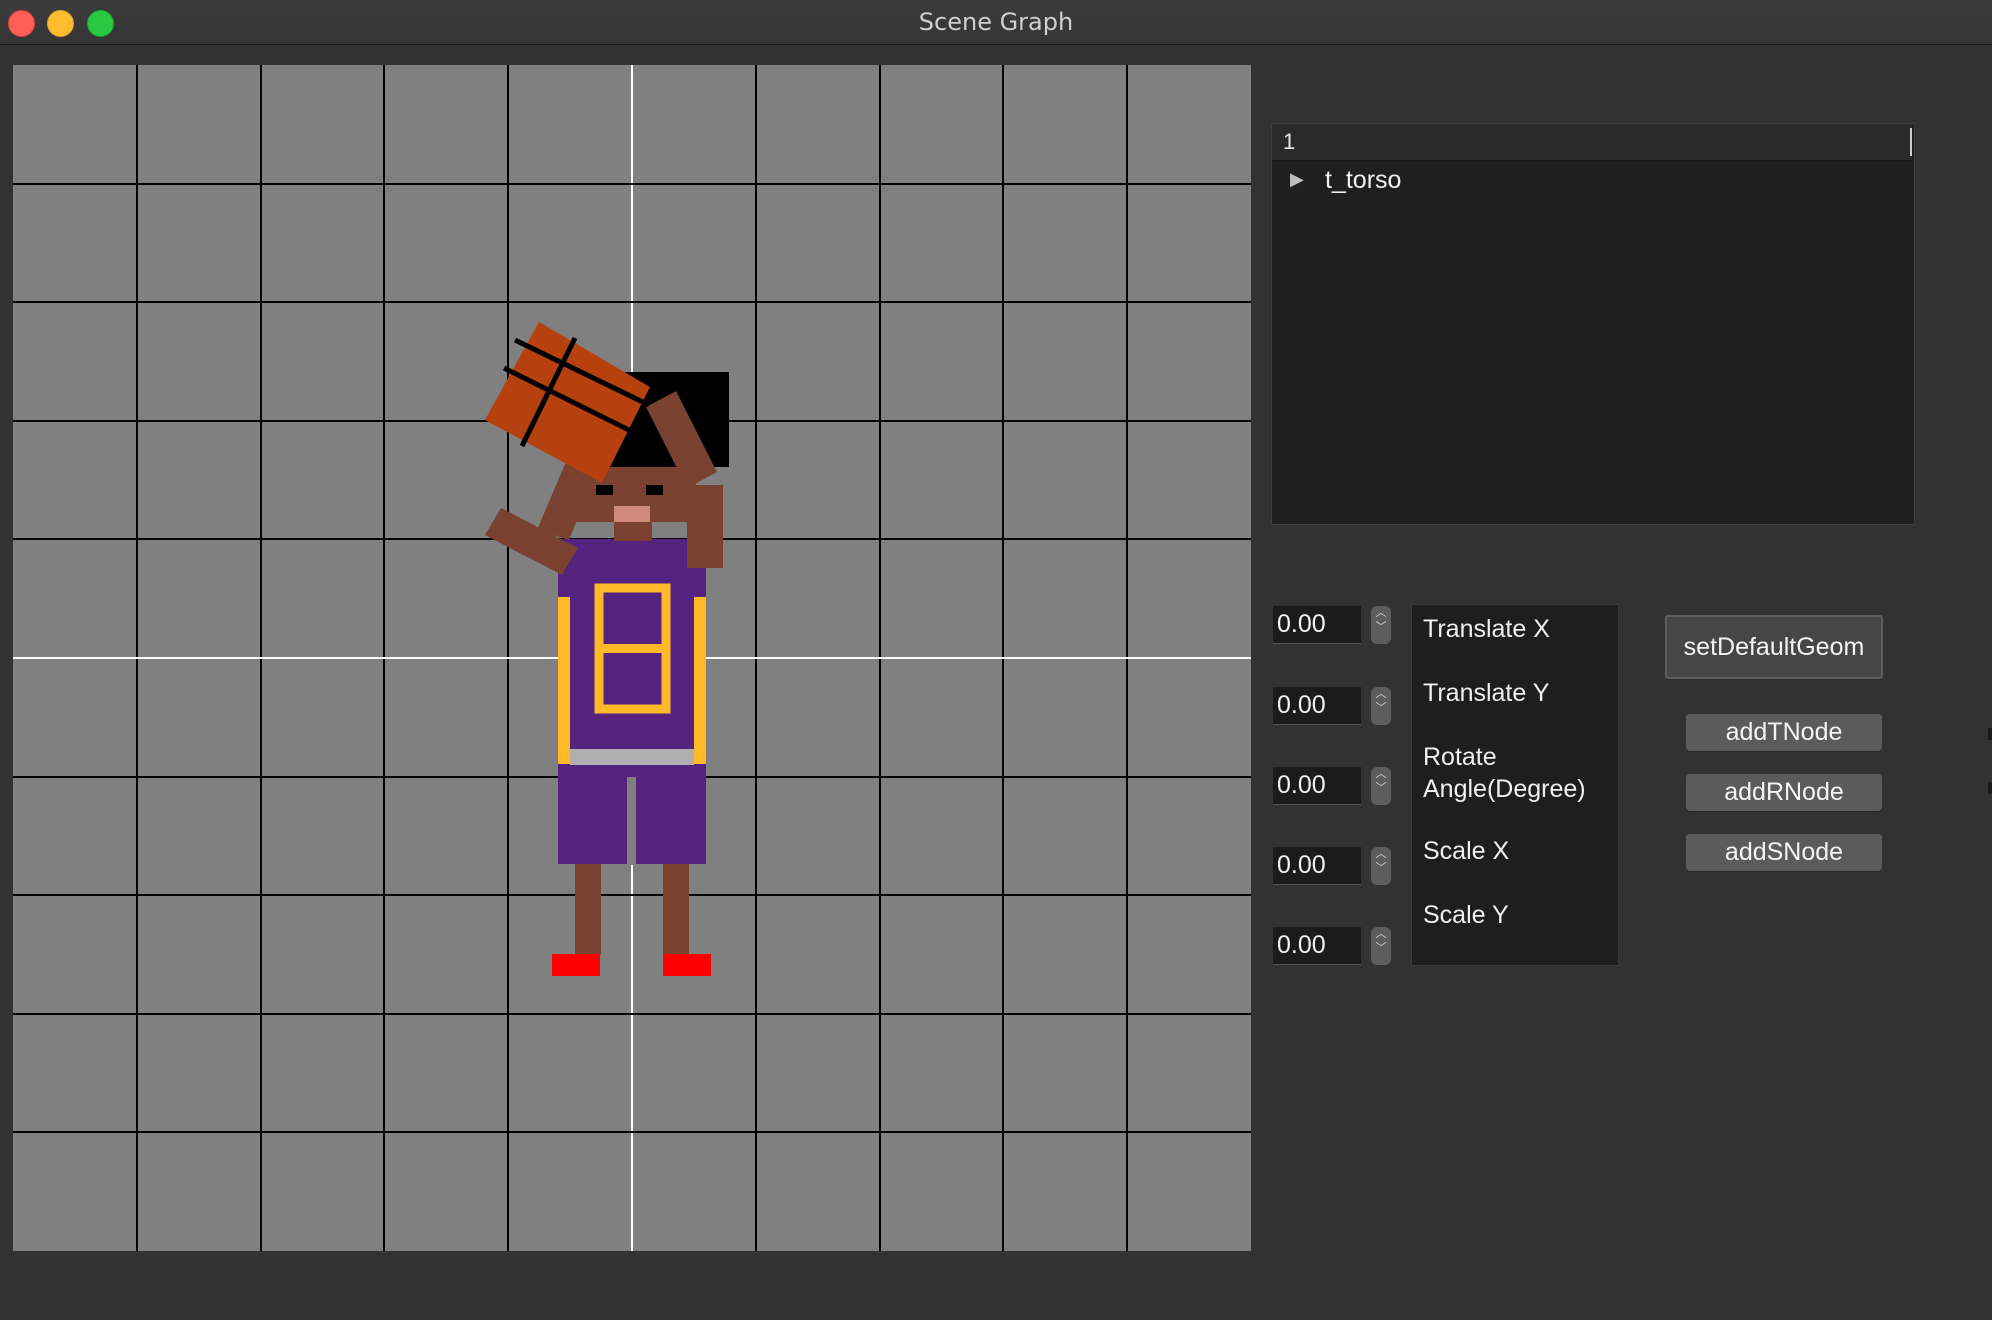 This screenshot has height=1320, width=1992. Describe the element at coordinates (632, 514) in the screenshot. I see `mouth` at that location.